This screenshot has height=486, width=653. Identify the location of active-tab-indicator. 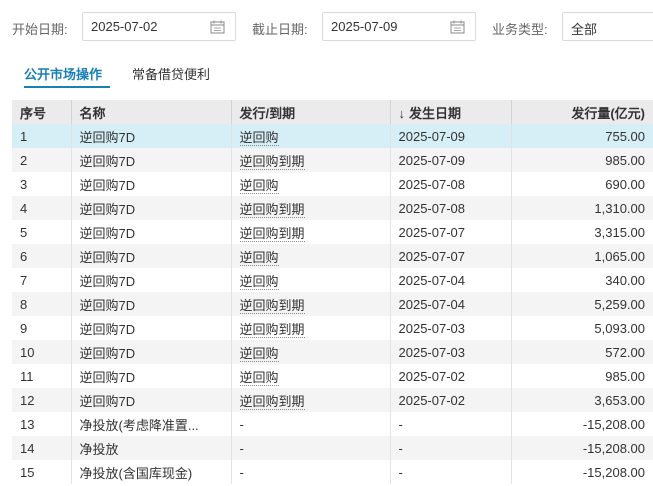
(67, 87).